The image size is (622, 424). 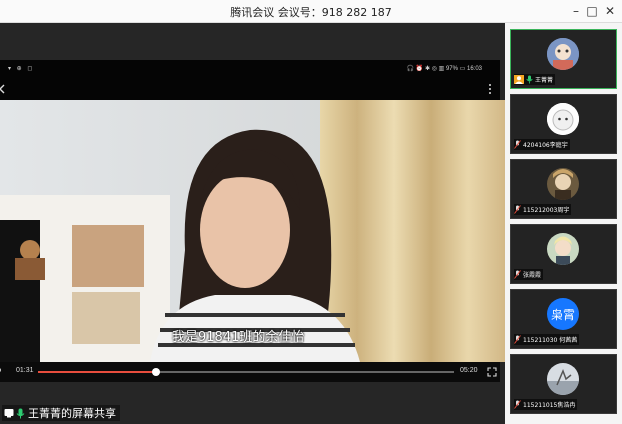 I want to click on total-time: 05:20, so click(x=469, y=370).